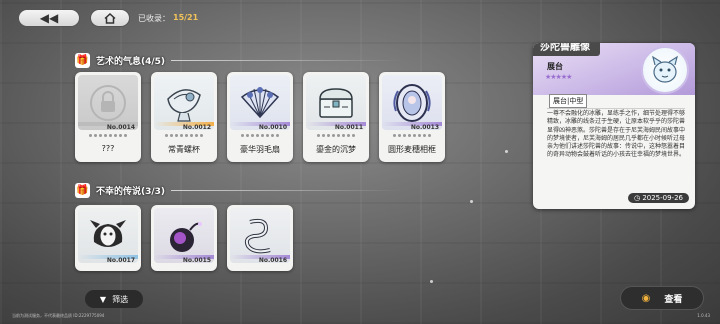 This screenshot has width=720, height=324. Describe the element at coordinates (120, 299) in the screenshot. I see `filter-label: 筛选` at that location.